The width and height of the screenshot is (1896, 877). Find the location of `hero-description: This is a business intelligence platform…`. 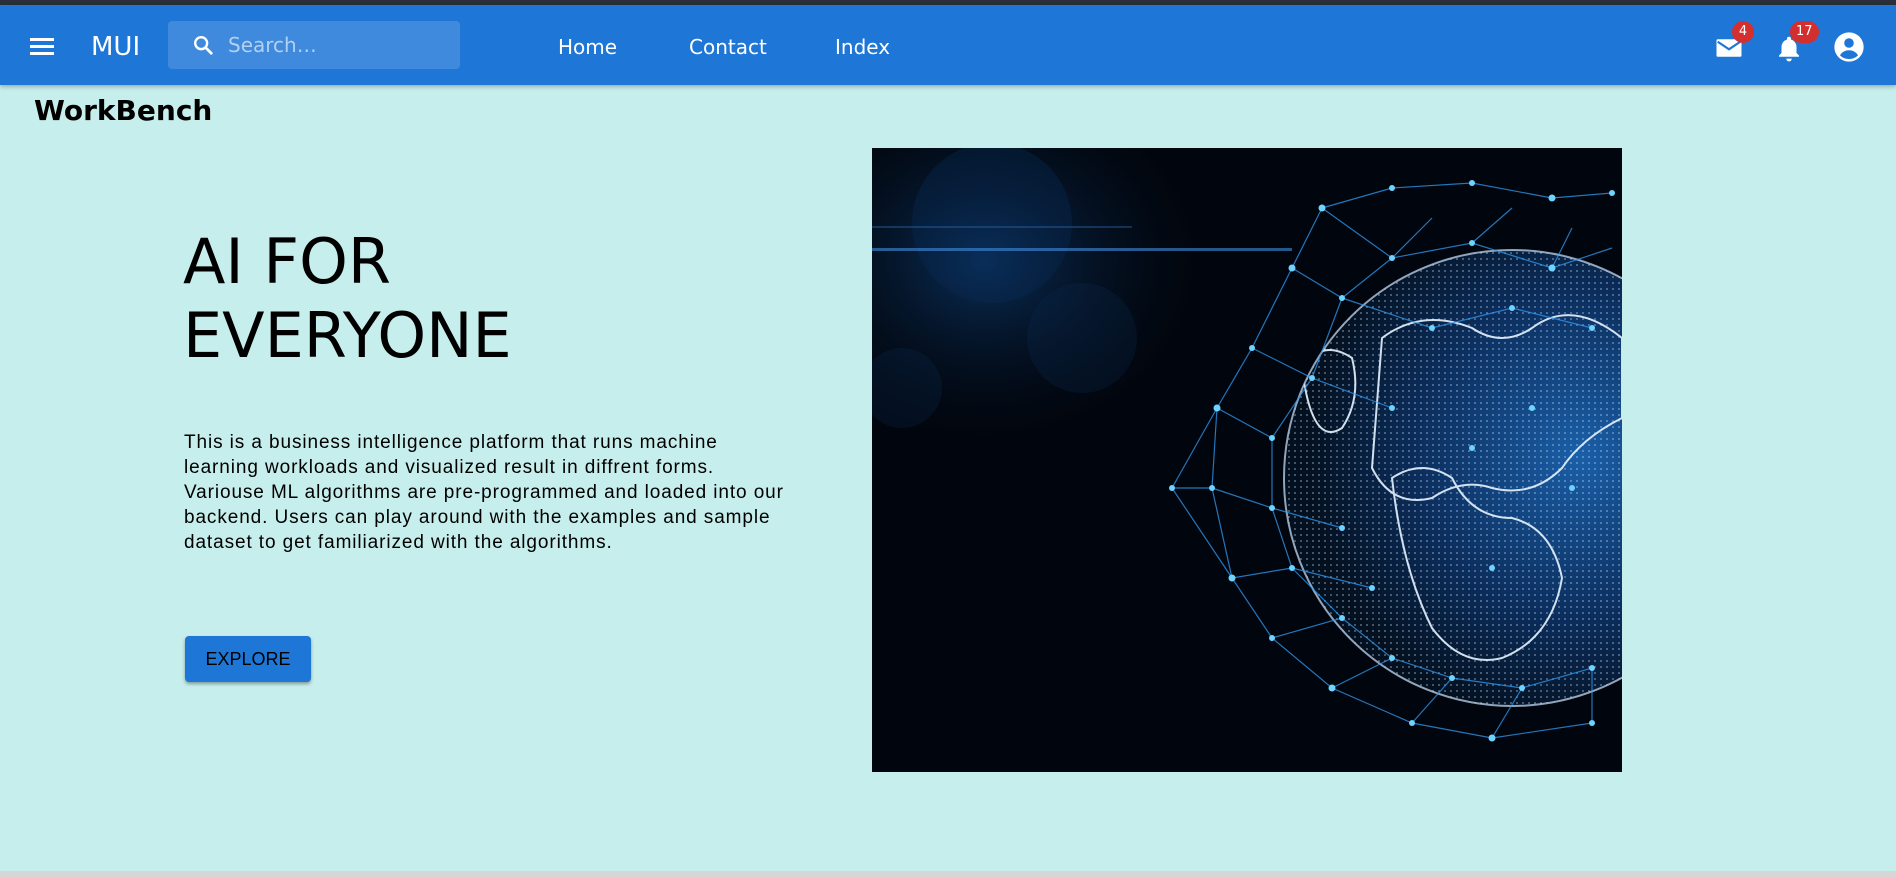

hero-description: This is a business intelligence platform… is located at coordinates (484, 492).